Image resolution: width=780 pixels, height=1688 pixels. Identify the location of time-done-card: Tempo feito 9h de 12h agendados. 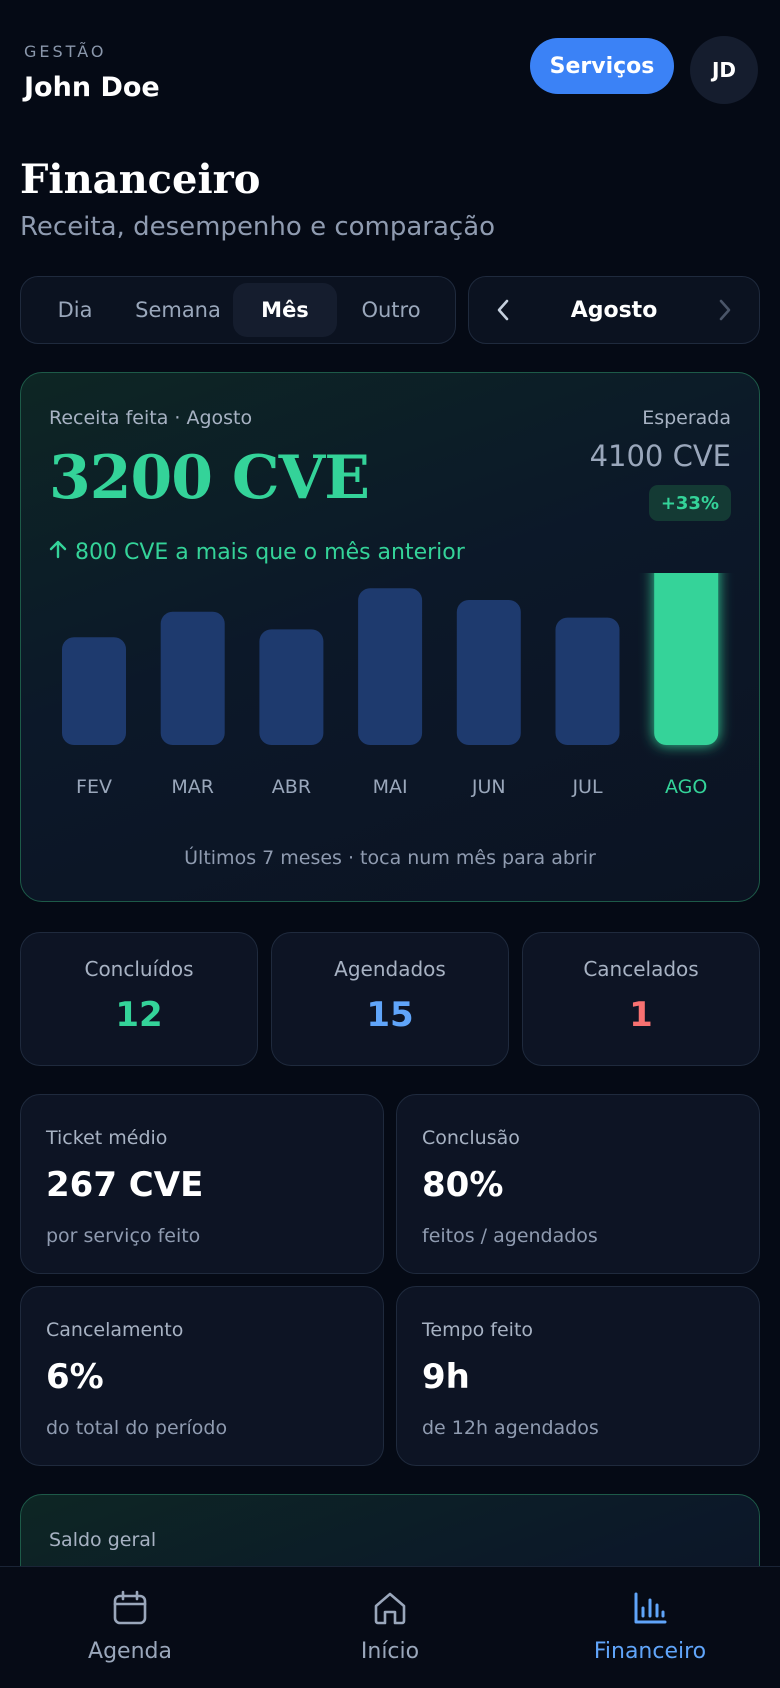
(578, 1376).